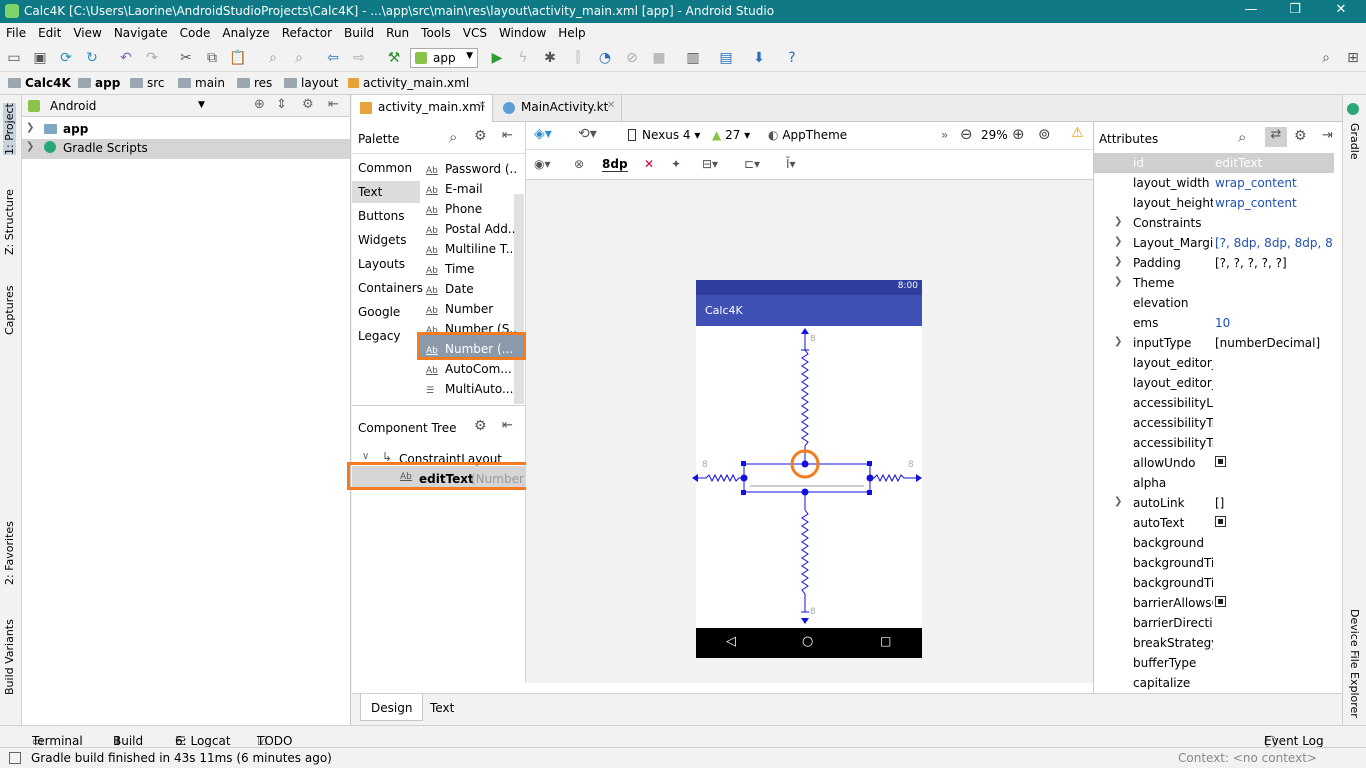 The width and height of the screenshot is (1366, 768). I want to click on category-layouts: Layouts, so click(381, 264).